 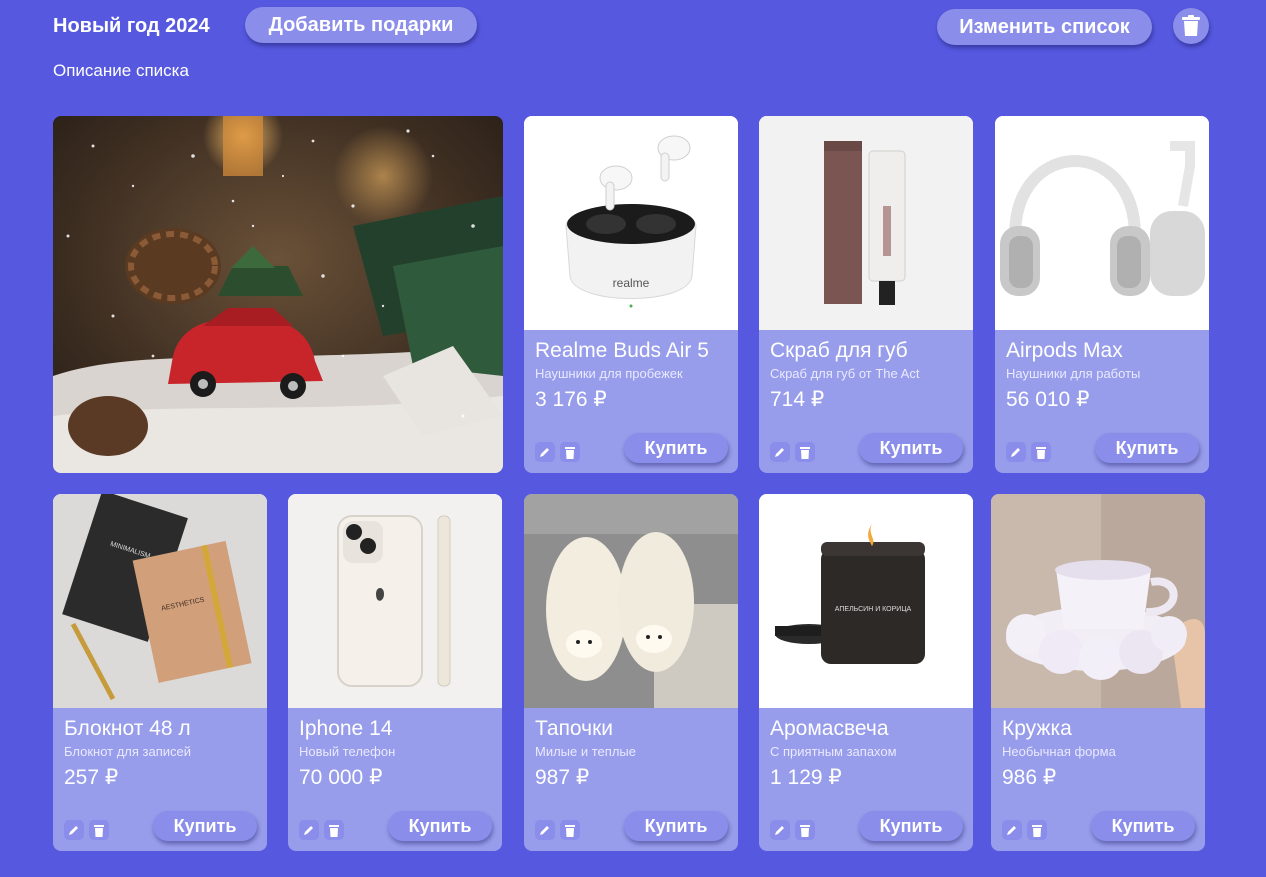 I want to click on gift-name: Iphone 14, so click(x=346, y=728).